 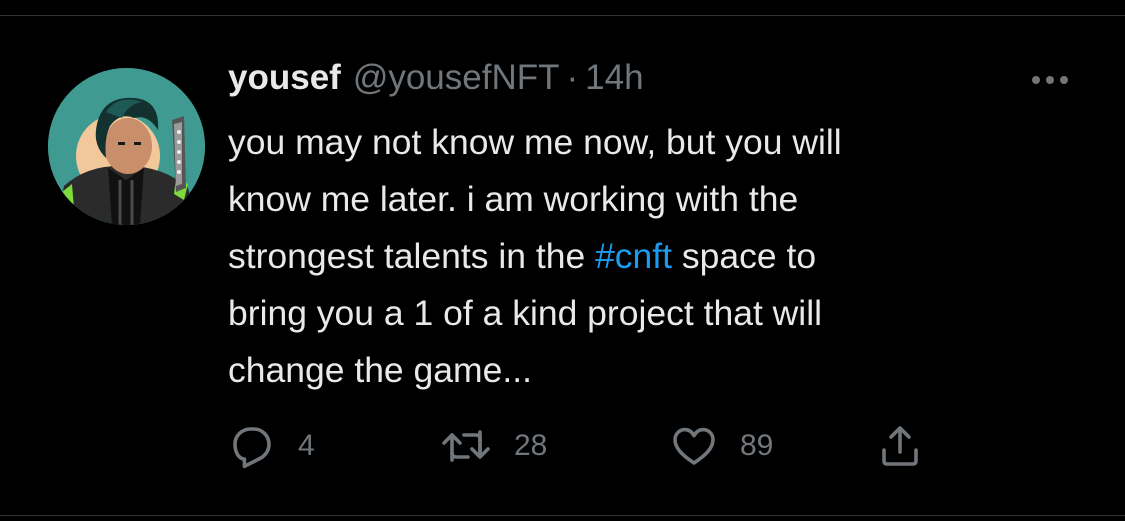 What do you see at coordinates (456, 78) in the screenshot?
I see `user-handle: @yousefNFT` at bounding box center [456, 78].